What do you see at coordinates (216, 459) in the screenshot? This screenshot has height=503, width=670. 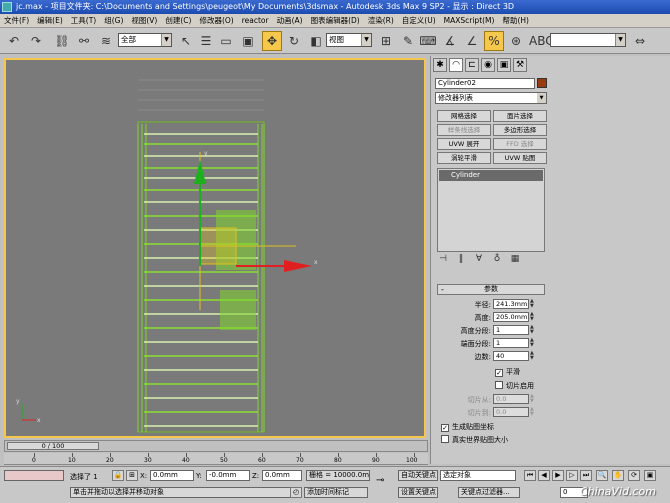 I see `track-bar: 0 10 20 30 40 50 60 70 80 90 100` at bounding box center [216, 459].